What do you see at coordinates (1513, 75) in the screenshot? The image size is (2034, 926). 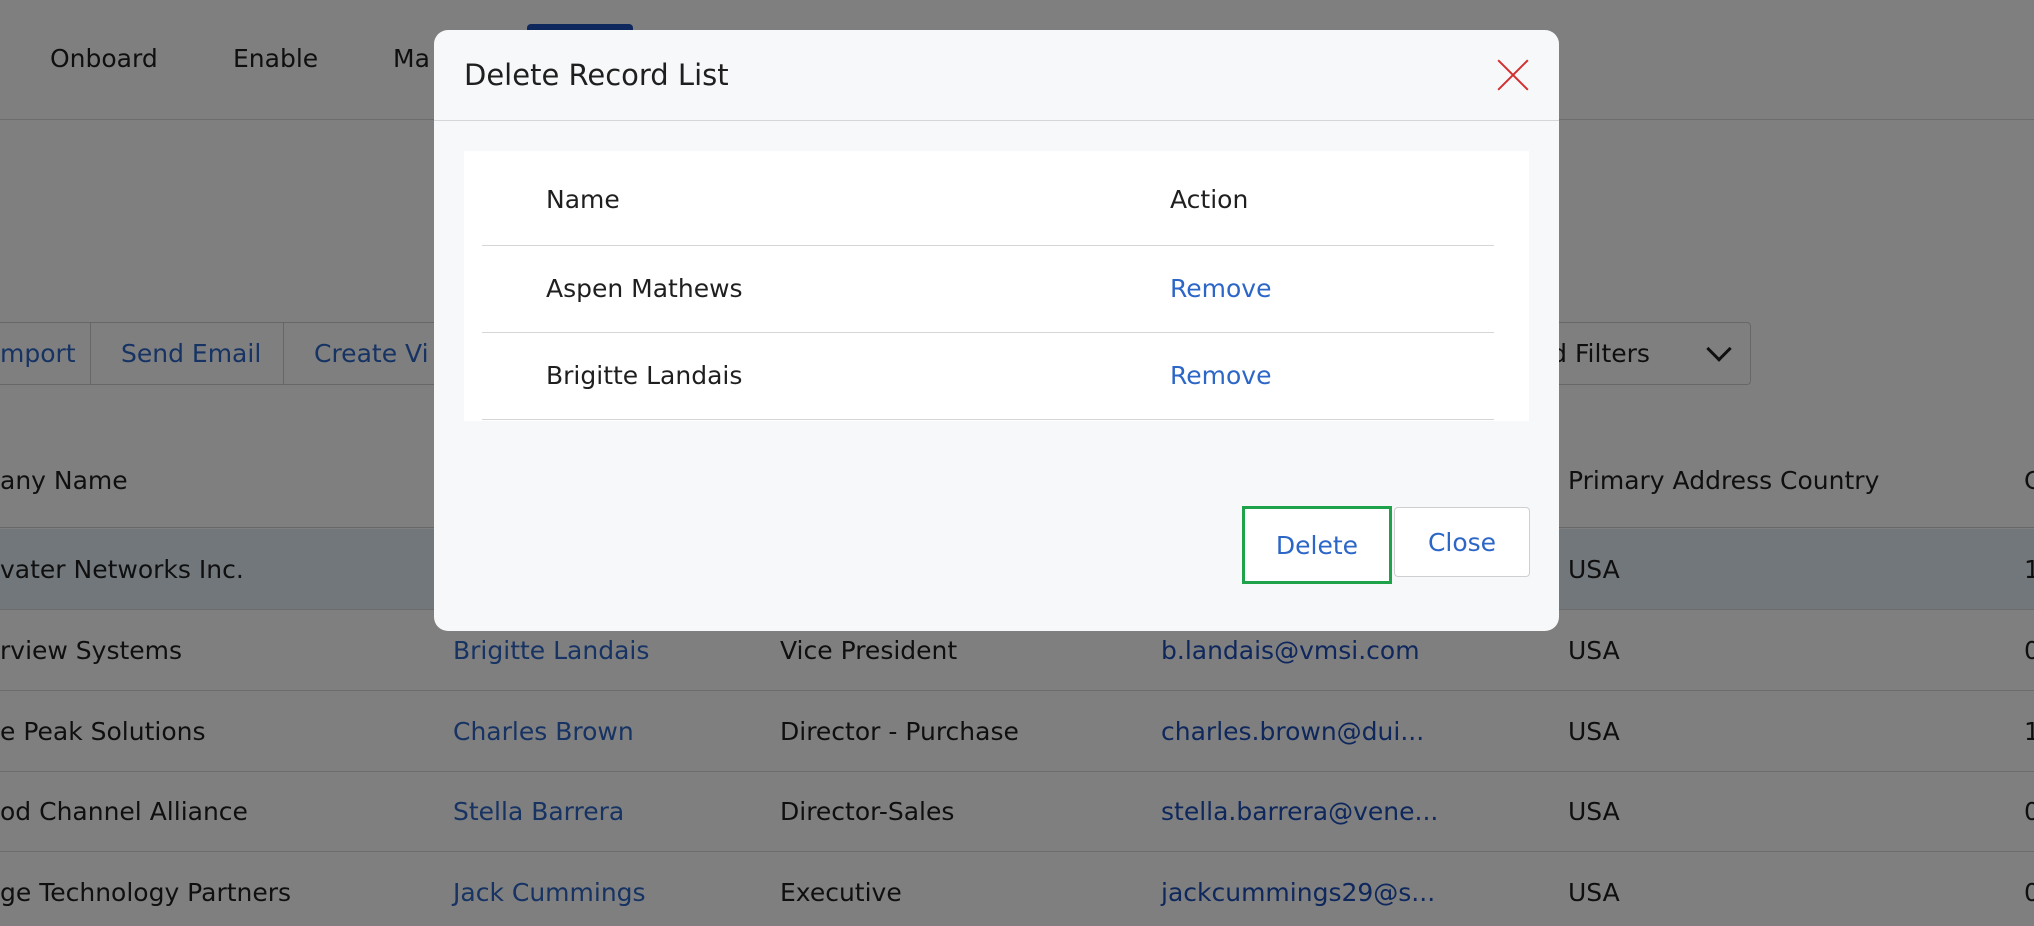 I see `close-icon` at bounding box center [1513, 75].